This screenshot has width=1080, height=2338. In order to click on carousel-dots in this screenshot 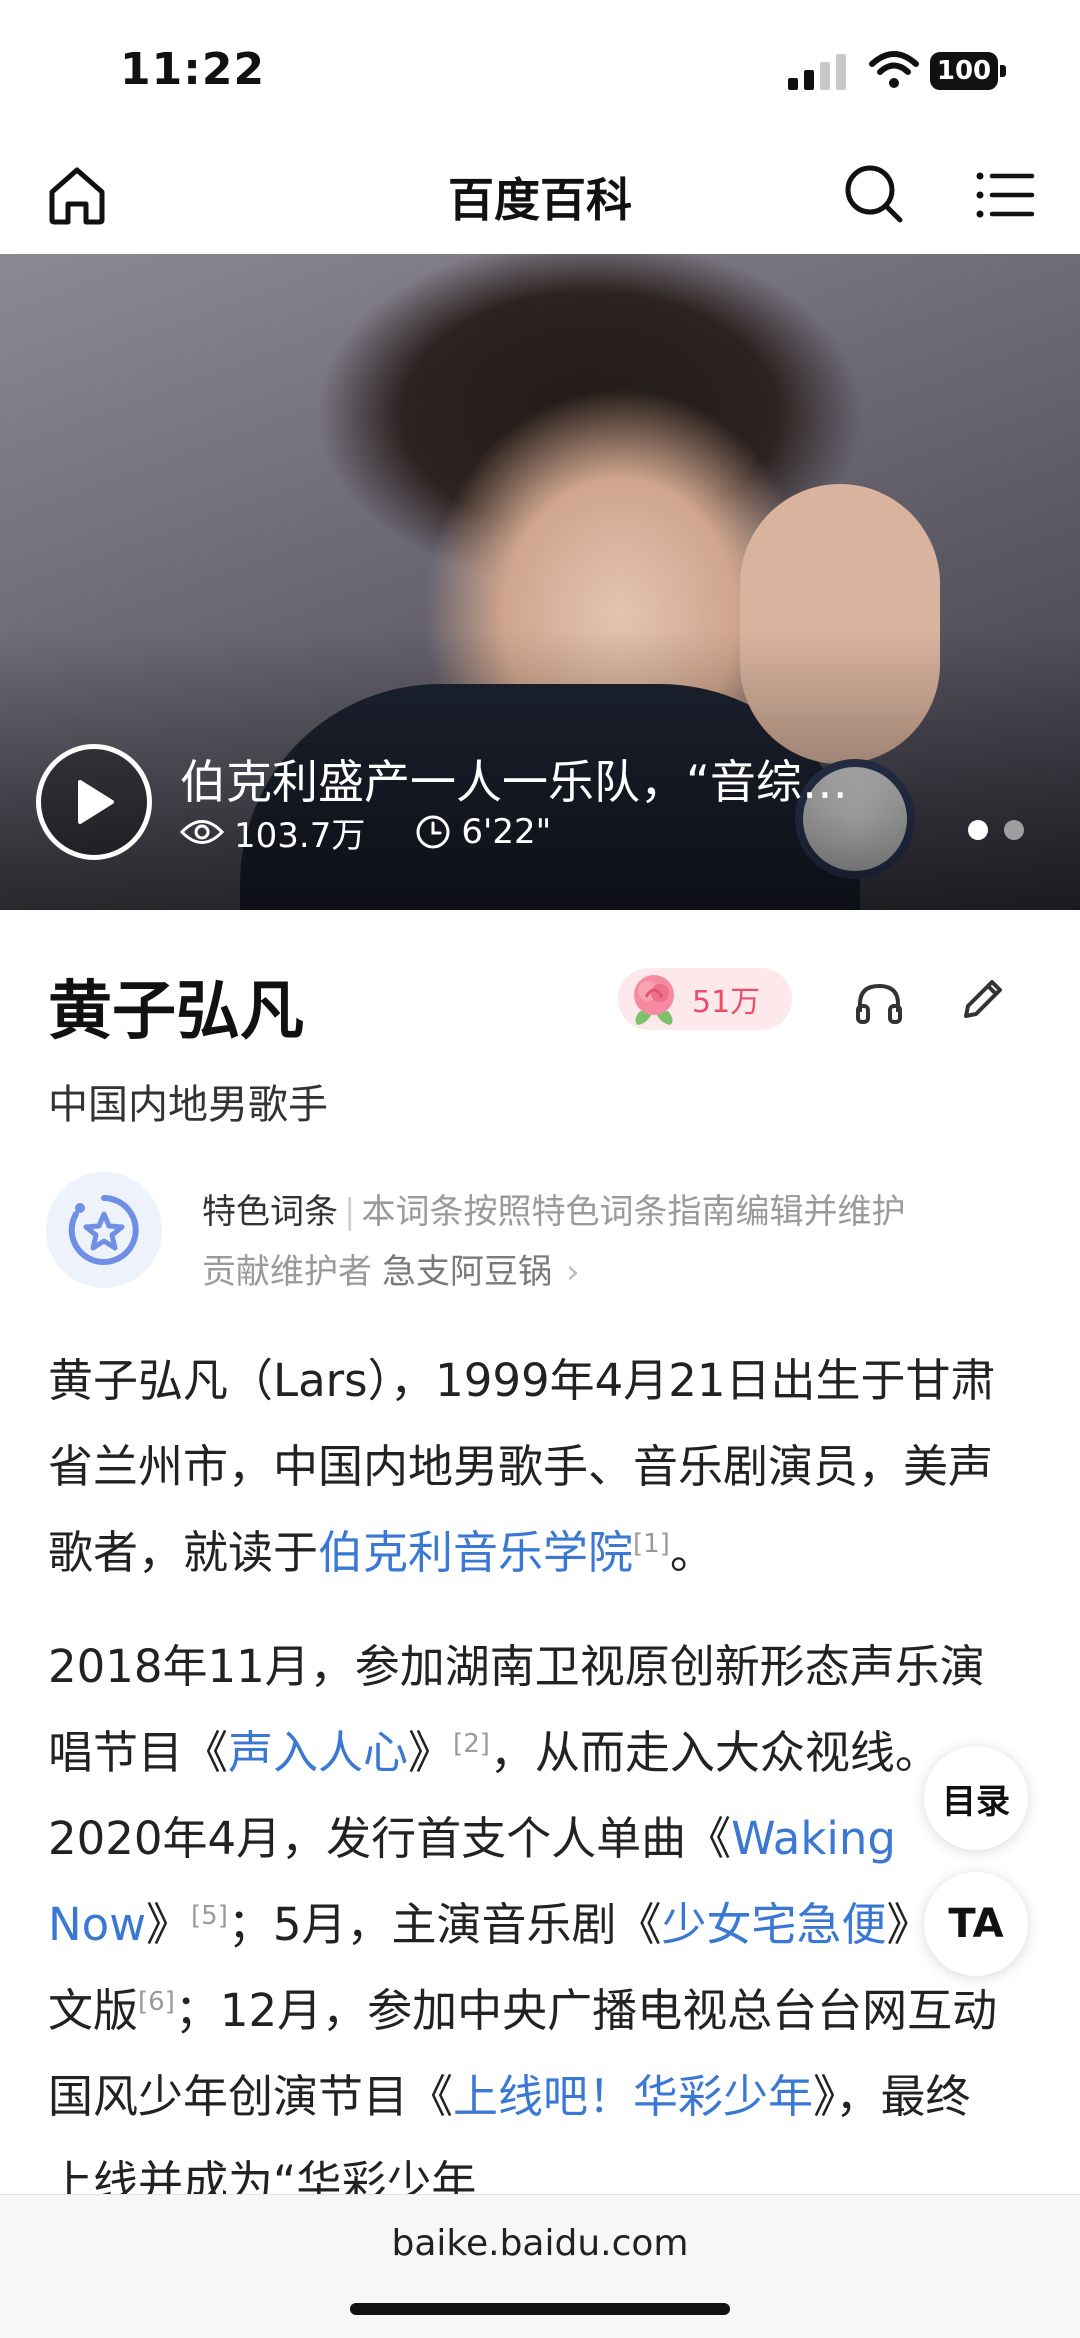, I will do `click(1004, 830)`.